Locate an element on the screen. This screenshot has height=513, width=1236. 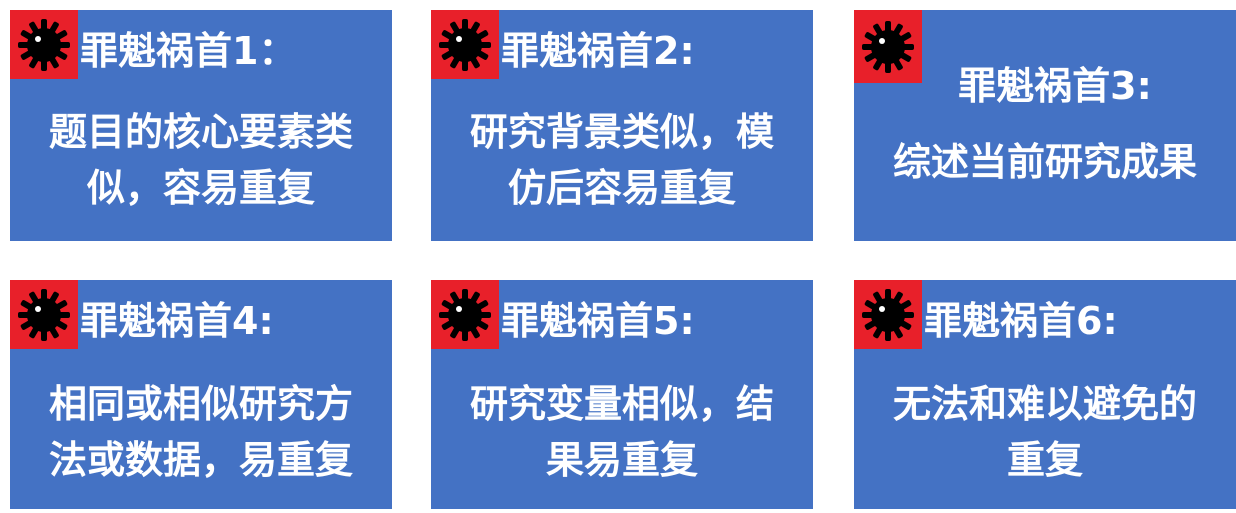
card-description: 研究背景类似，模 仿后容易重复 is located at coordinates (622, 160).